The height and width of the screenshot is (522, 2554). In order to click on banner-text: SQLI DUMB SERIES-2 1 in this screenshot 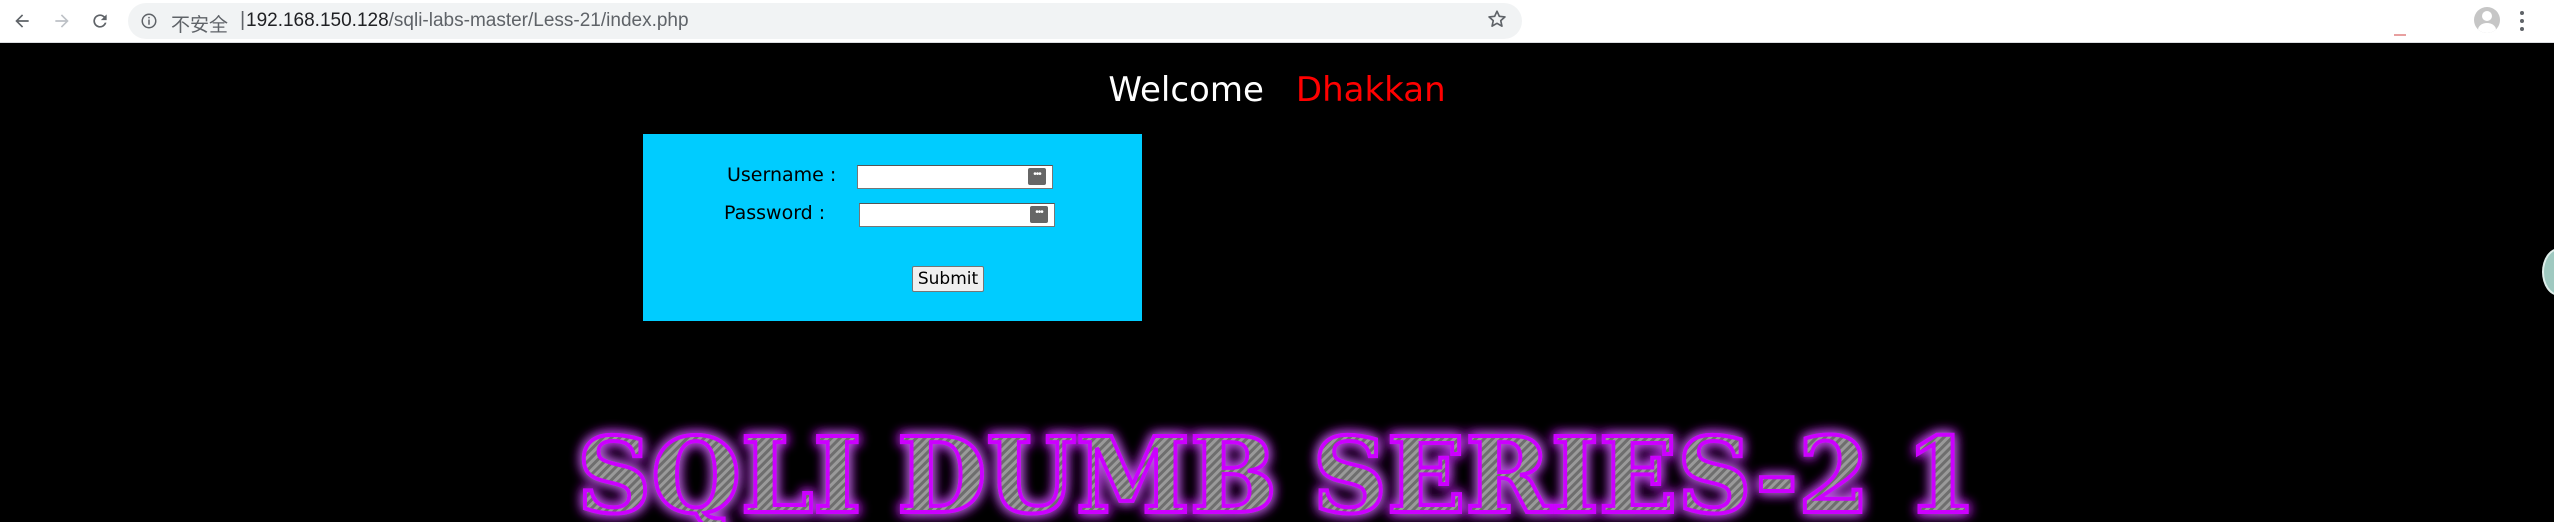, I will do `click(1277, 468)`.